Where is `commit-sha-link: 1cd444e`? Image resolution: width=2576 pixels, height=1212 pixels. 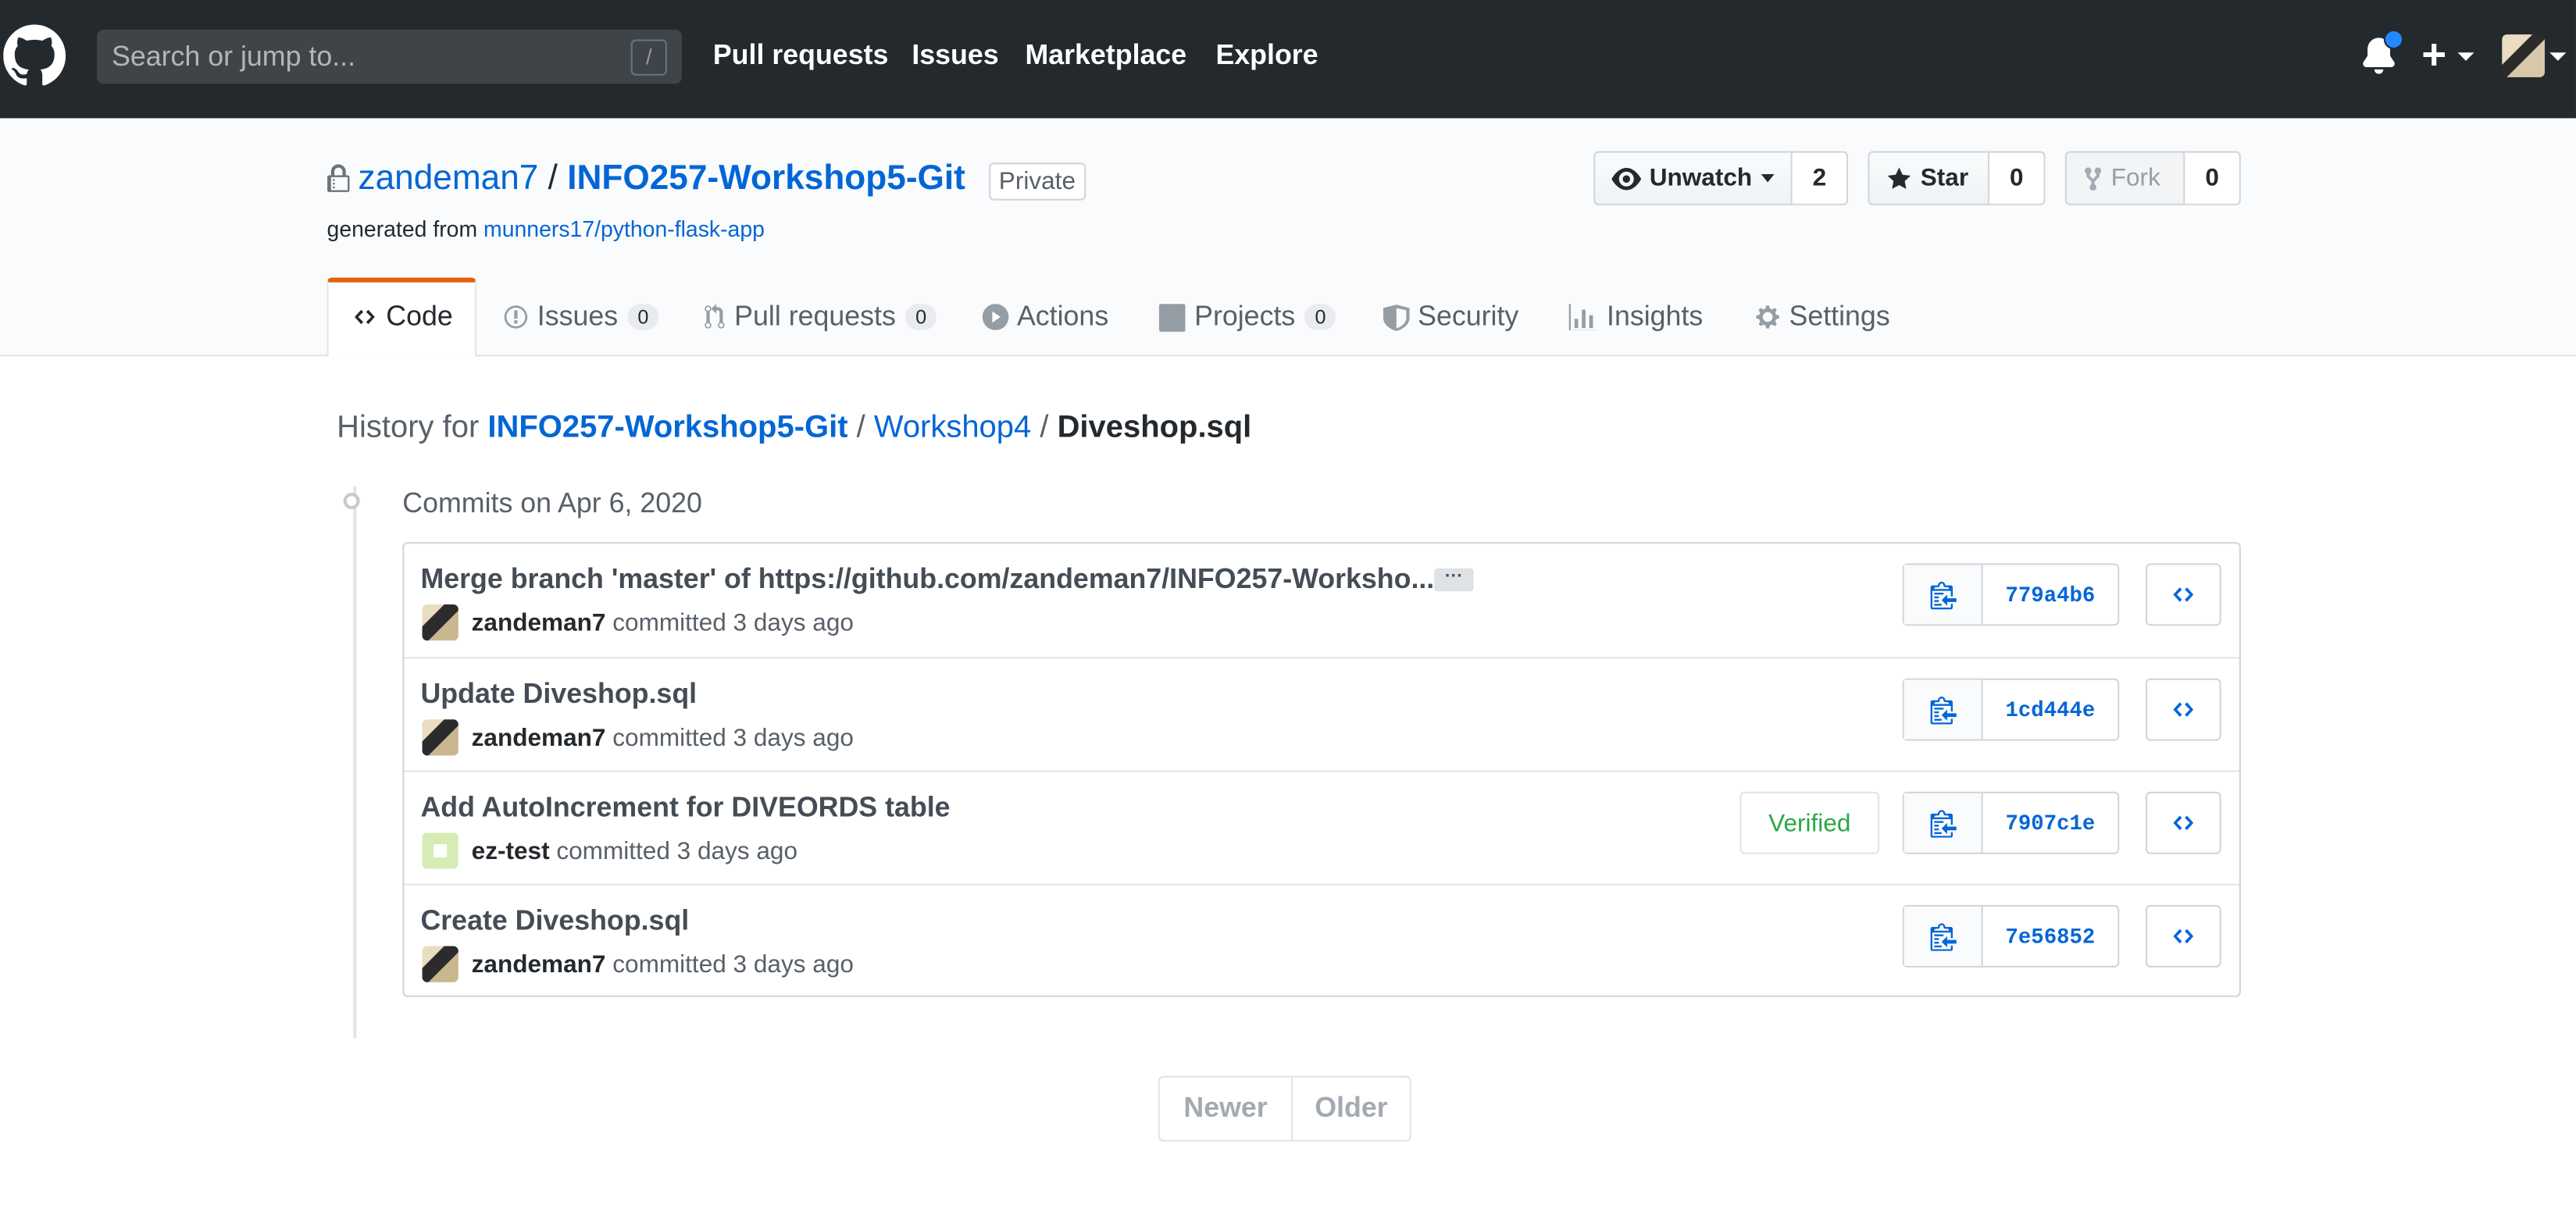 commit-sha-link: 1cd444e is located at coordinates (2050, 710).